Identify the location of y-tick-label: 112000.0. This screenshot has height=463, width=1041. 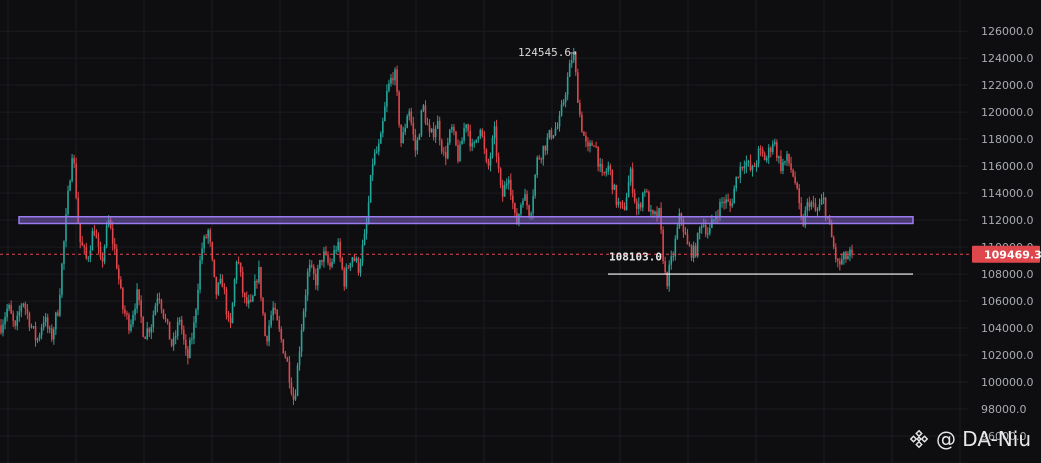
(1007, 220).